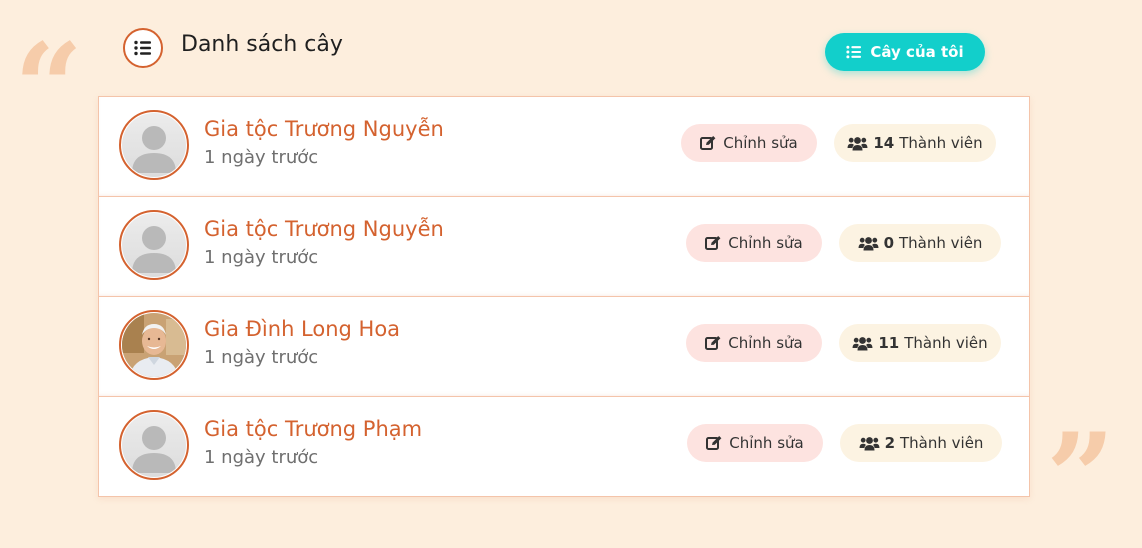  I want to click on tree-name: Gia Đình Long Hoa, so click(302, 329).